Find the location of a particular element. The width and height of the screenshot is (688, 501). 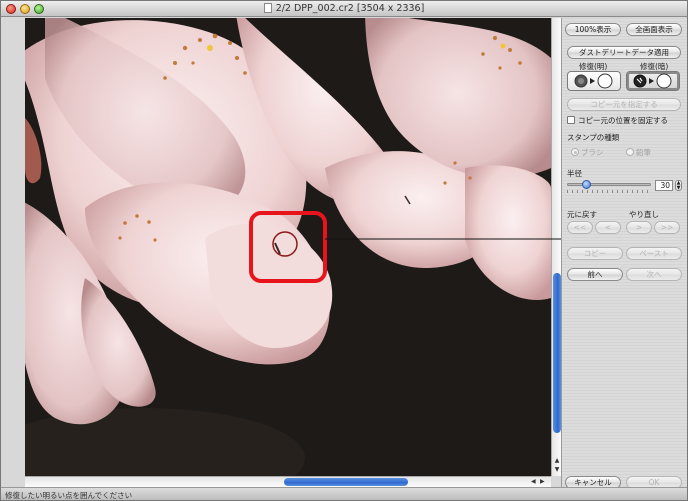

fit-screen-button: 全画面表示 is located at coordinates (654, 29).